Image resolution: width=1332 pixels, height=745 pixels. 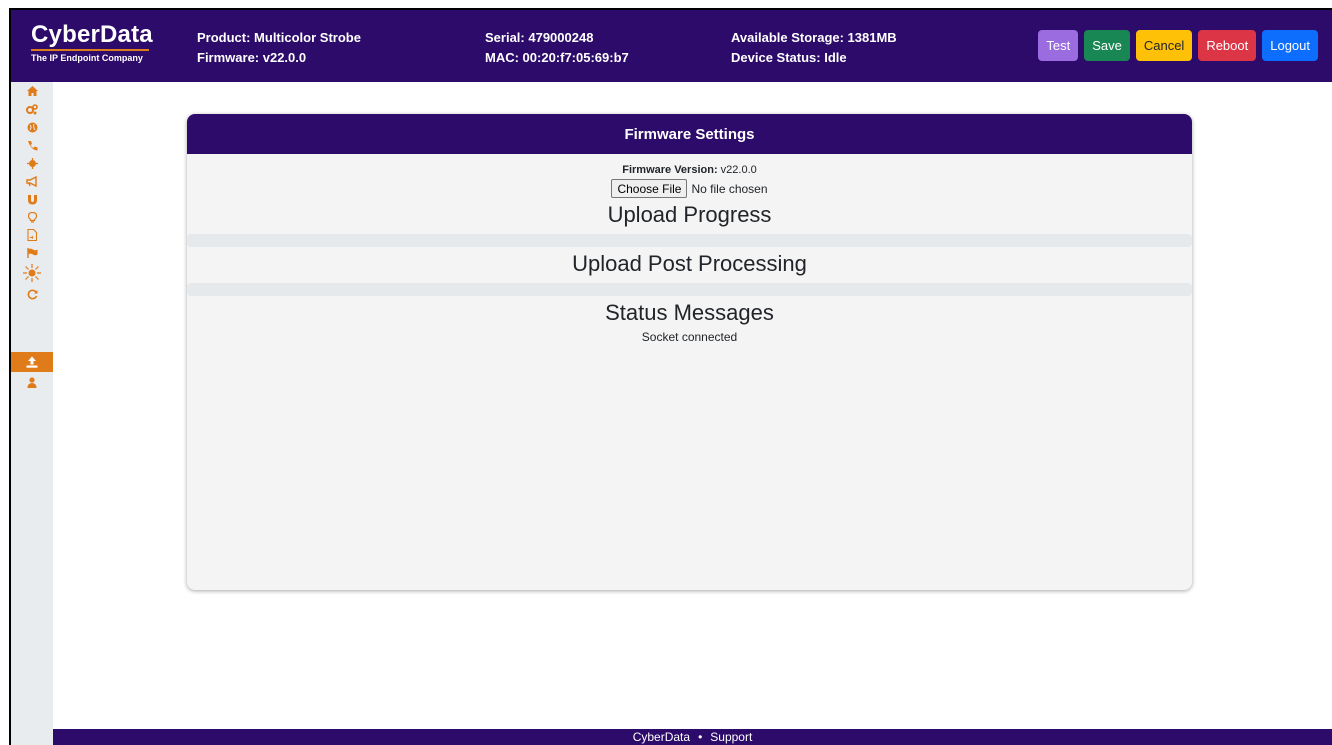 I want to click on magnet-icon, so click(x=32, y=199).